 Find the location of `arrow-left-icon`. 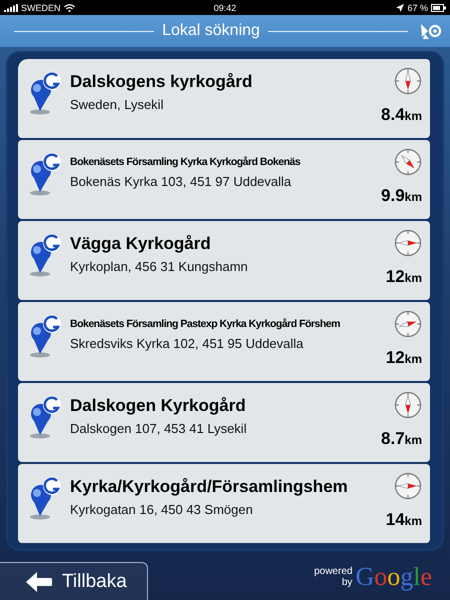

arrow-left-icon is located at coordinates (39, 582).